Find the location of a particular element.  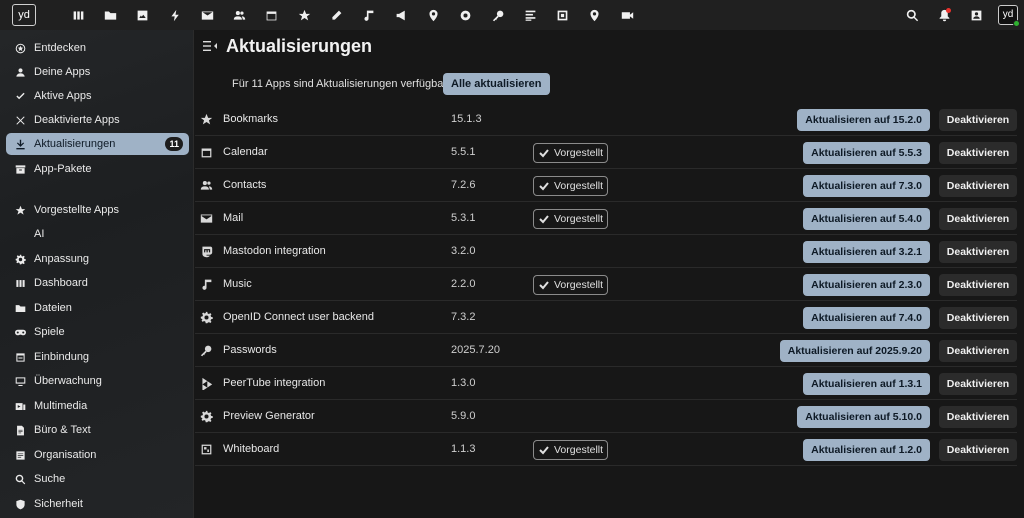

location-icon is located at coordinates (595, 15).